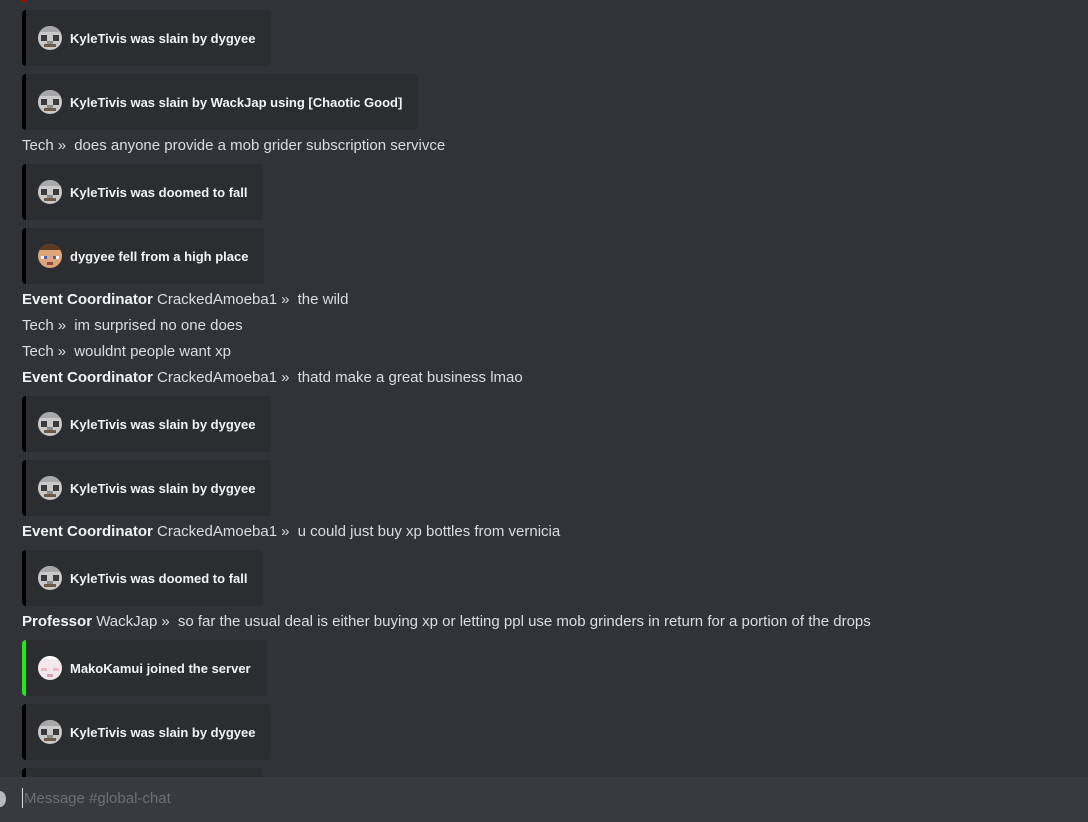 Image resolution: width=1088 pixels, height=822 pixels. What do you see at coordinates (323, 299) in the screenshot?
I see `message-text: the wild` at bounding box center [323, 299].